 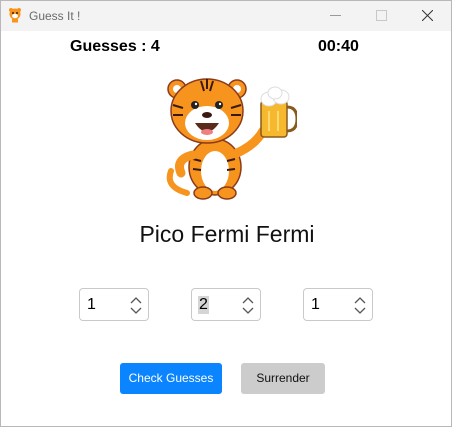 I want to click on maximize-button, so click(x=382, y=16).